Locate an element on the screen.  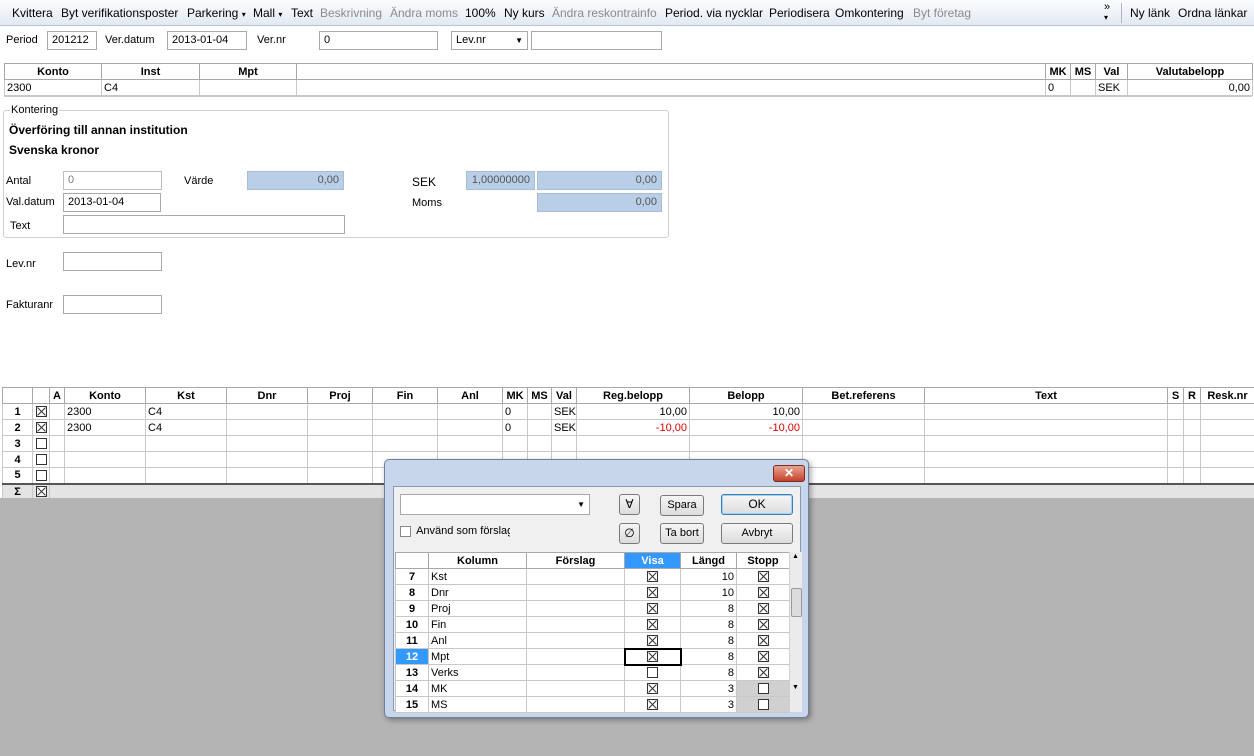
col-resknr: Resk.nr is located at coordinates (1227, 395).